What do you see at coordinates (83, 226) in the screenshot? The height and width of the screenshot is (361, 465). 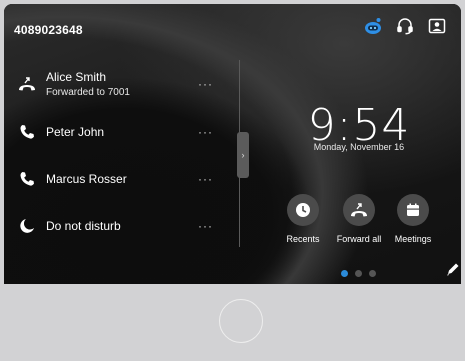 I see `contact-name: Do not disturb` at bounding box center [83, 226].